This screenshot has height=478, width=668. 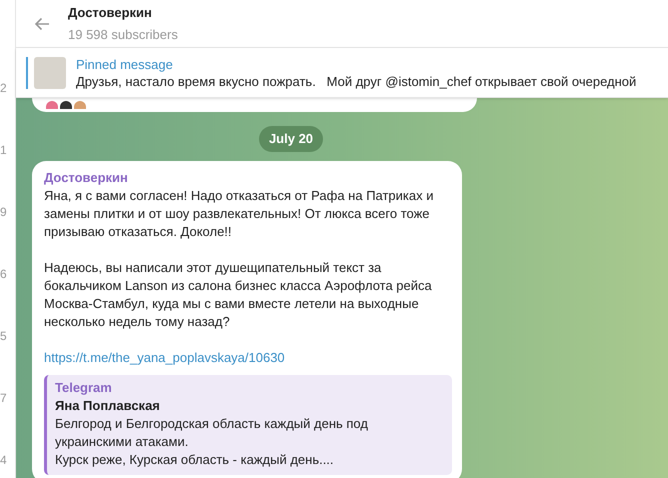 What do you see at coordinates (50, 72) in the screenshot?
I see `photo-placeholder` at bounding box center [50, 72].